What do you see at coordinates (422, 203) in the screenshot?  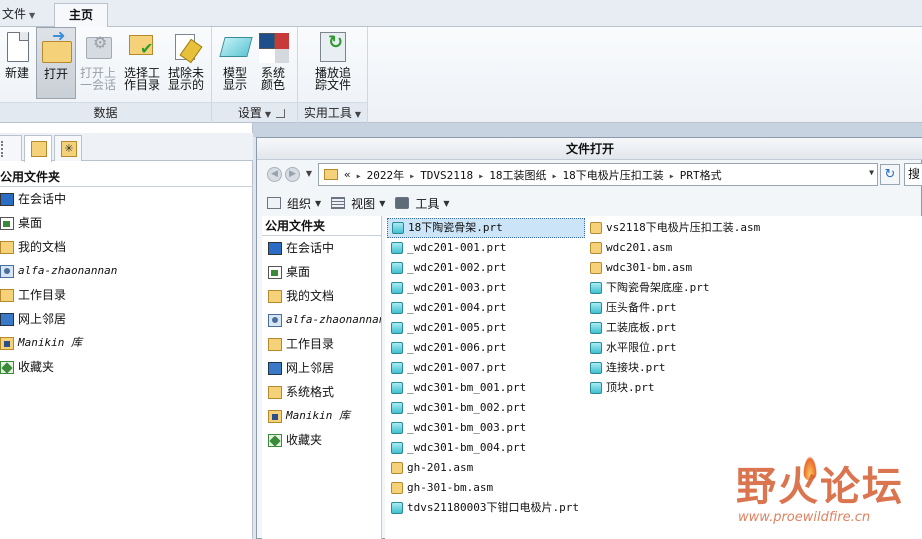 I see `tools-menu-button: 工具 ▼` at bounding box center [422, 203].